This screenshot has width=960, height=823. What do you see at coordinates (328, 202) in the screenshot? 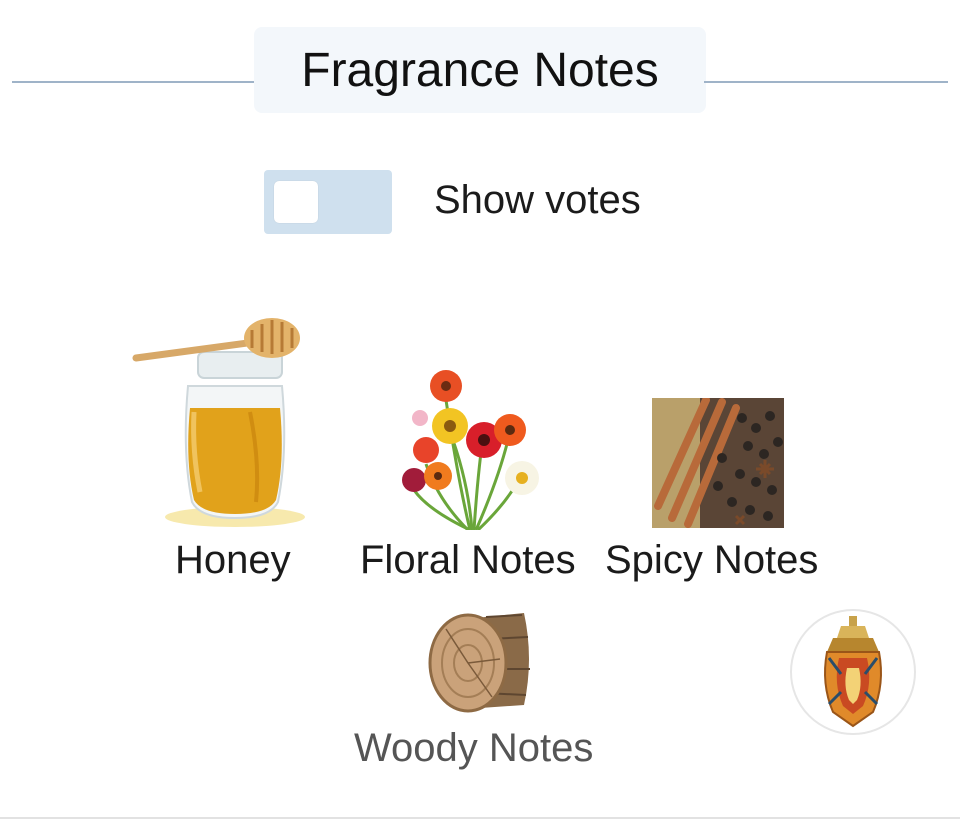
I see `show-votes-toggle` at bounding box center [328, 202].